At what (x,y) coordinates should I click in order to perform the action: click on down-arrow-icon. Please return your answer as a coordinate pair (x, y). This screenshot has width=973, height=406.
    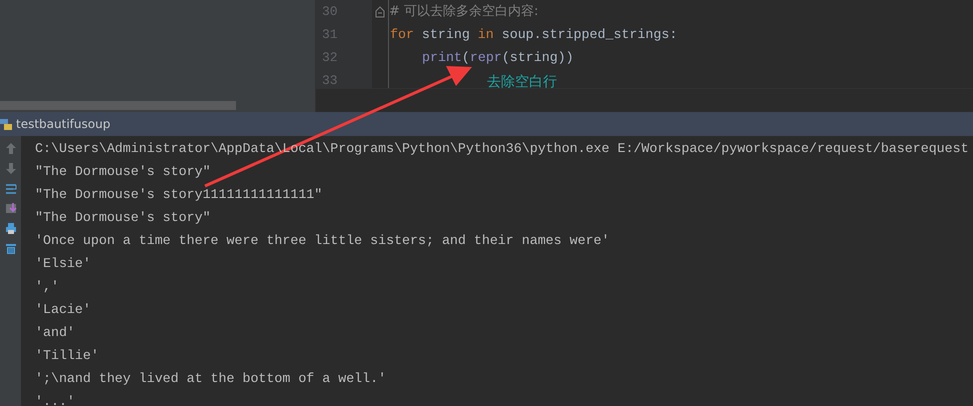
    Looking at the image, I should click on (10, 168).